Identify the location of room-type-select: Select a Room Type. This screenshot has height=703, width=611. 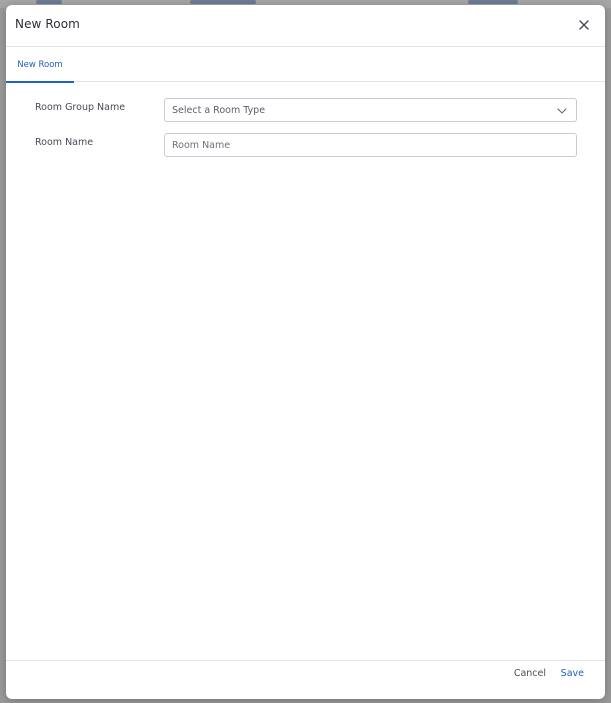
(370, 110).